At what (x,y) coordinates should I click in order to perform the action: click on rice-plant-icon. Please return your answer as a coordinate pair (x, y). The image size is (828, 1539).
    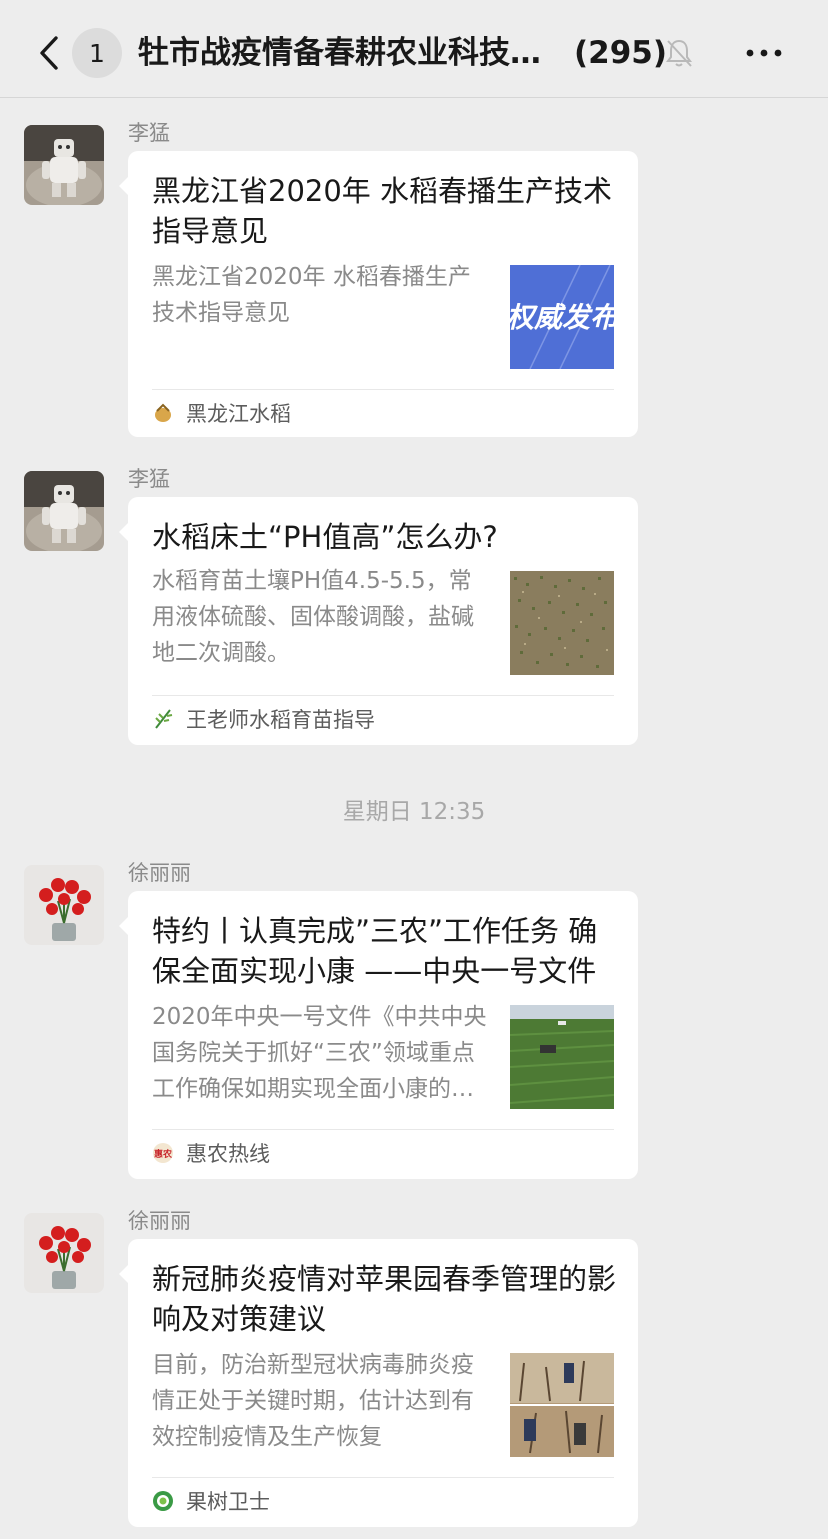
    Looking at the image, I should click on (163, 719).